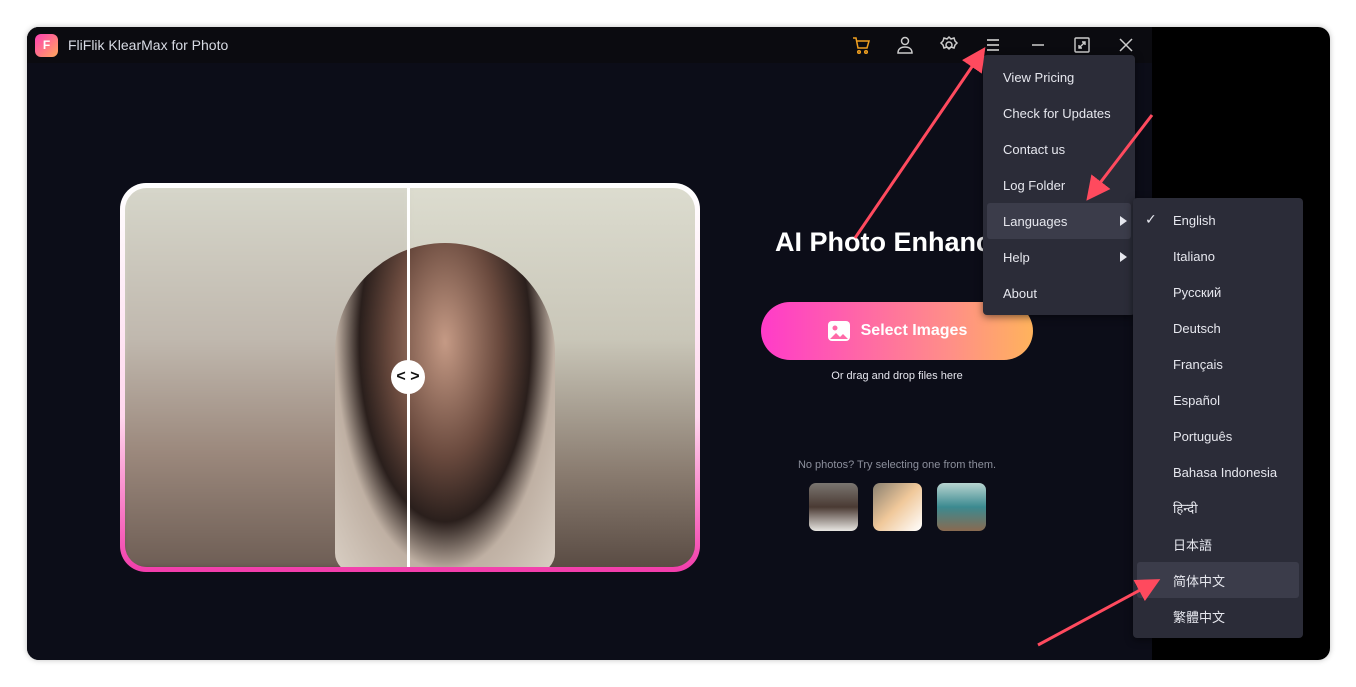 This screenshot has width=1356, height=687. Describe the element at coordinates (993, 45) in the screenshot. I see `menu-icon` at that location.